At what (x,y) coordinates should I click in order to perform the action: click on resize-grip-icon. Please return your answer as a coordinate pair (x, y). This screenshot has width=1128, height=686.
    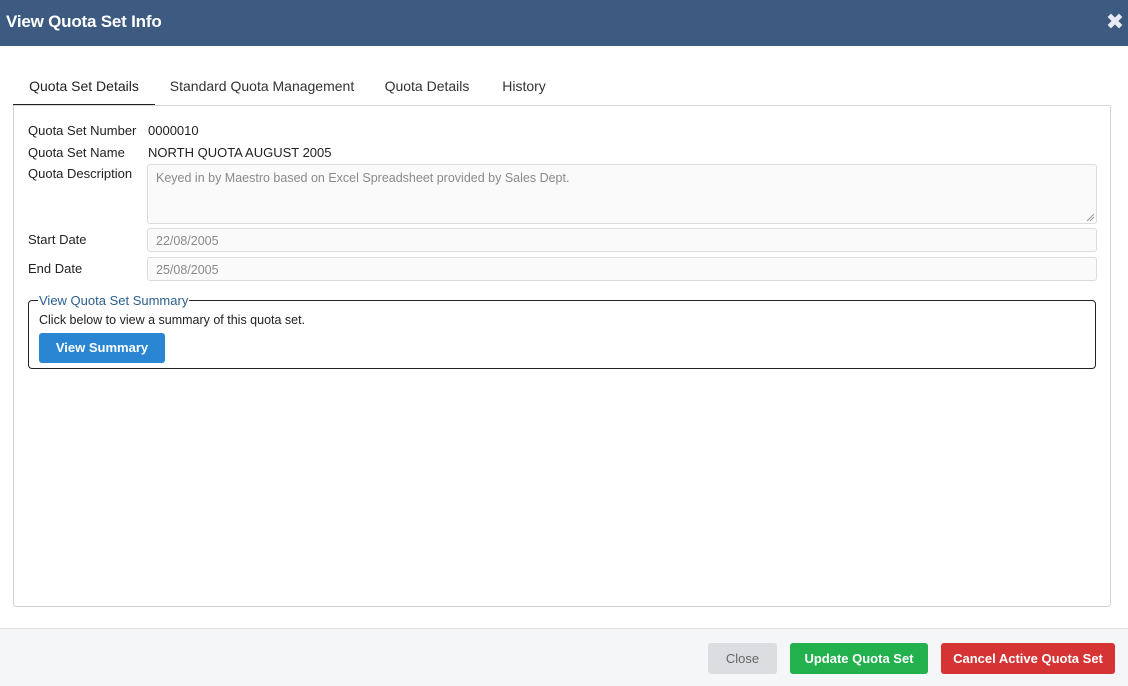
    Looking at the image, I should click on (1090, 217).